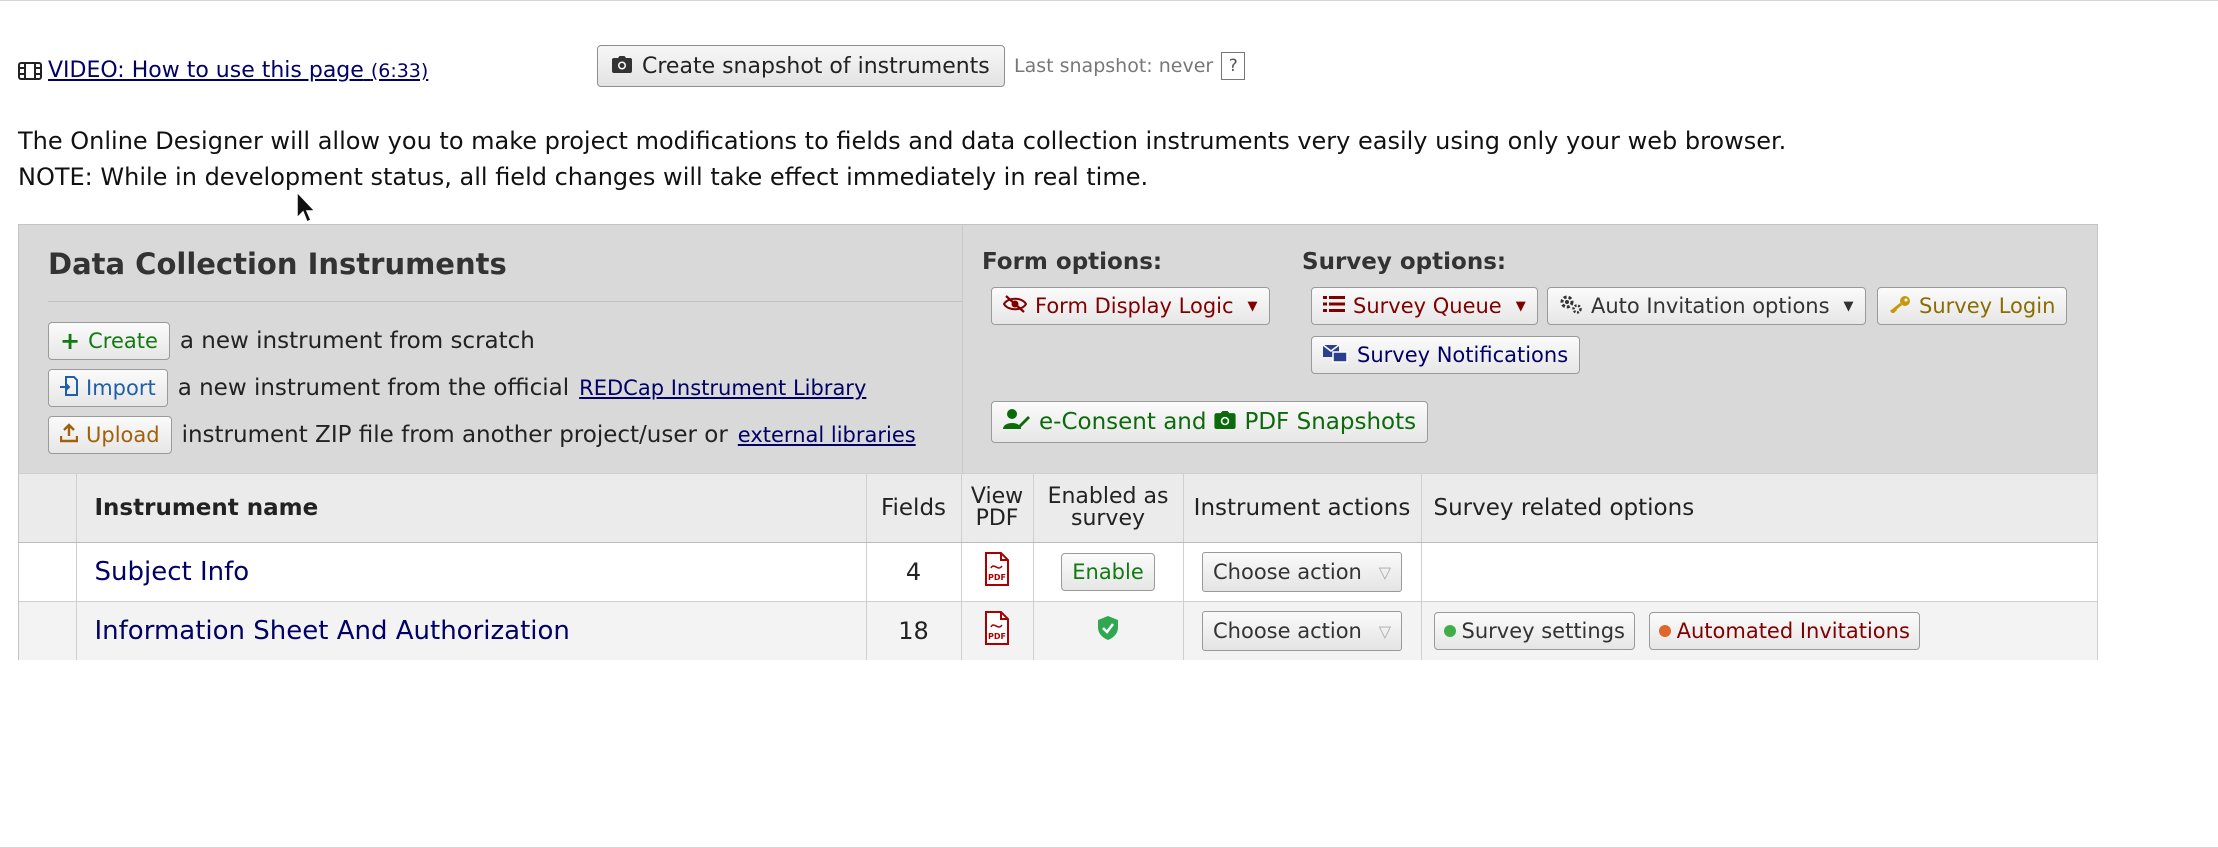 The height and width of the screenshot is (848, 2218). I want to click on video-link-row: VIDEO: How to use this page (6:33), so click(223, 70).